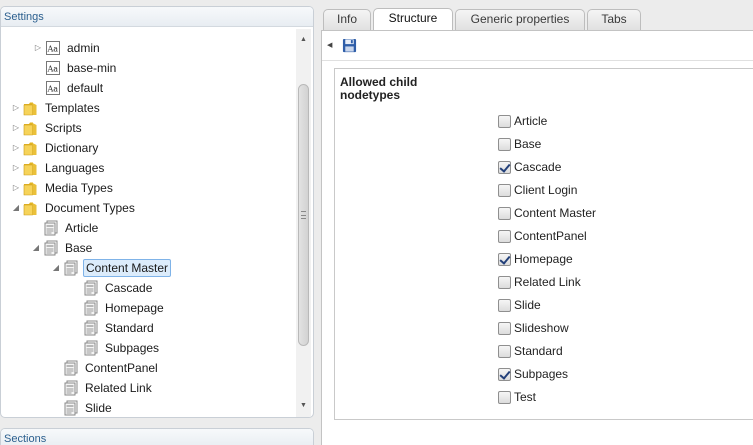  What do you see at coordinates (527, 144) in the screenshot?
I see `nodetype-option-label: Base` at bounding box center [527, 144].